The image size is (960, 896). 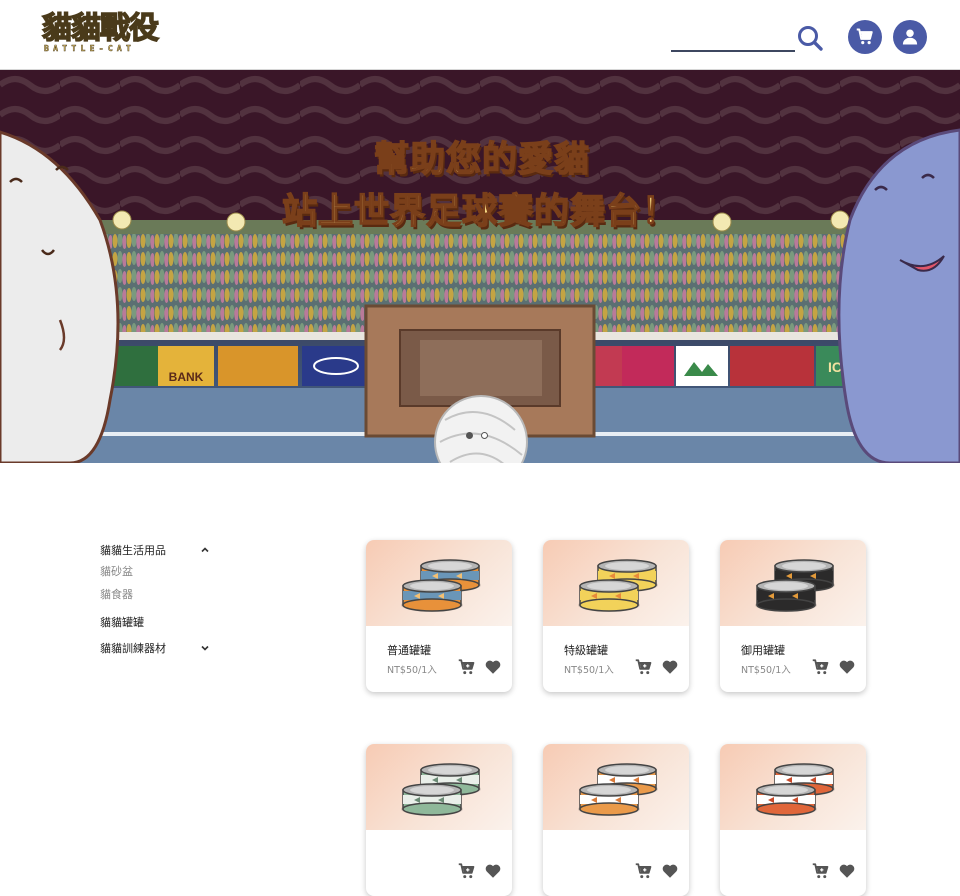 I want to click on banner-line-1: 幫助您的愛貓, so click(x=481, y=160).